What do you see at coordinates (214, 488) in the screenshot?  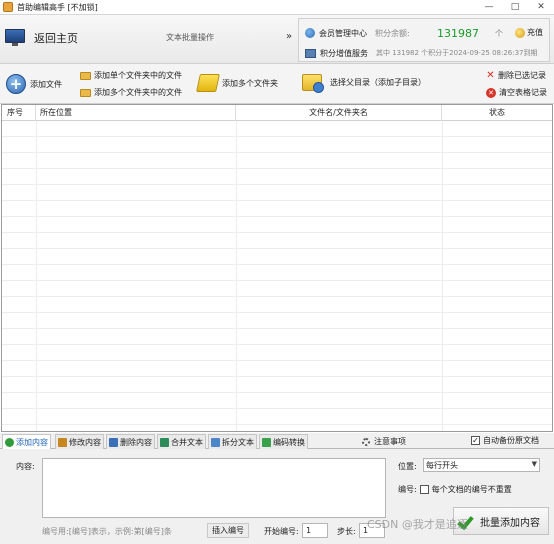 I see `content-textarea` at bounding box center [214, 488].